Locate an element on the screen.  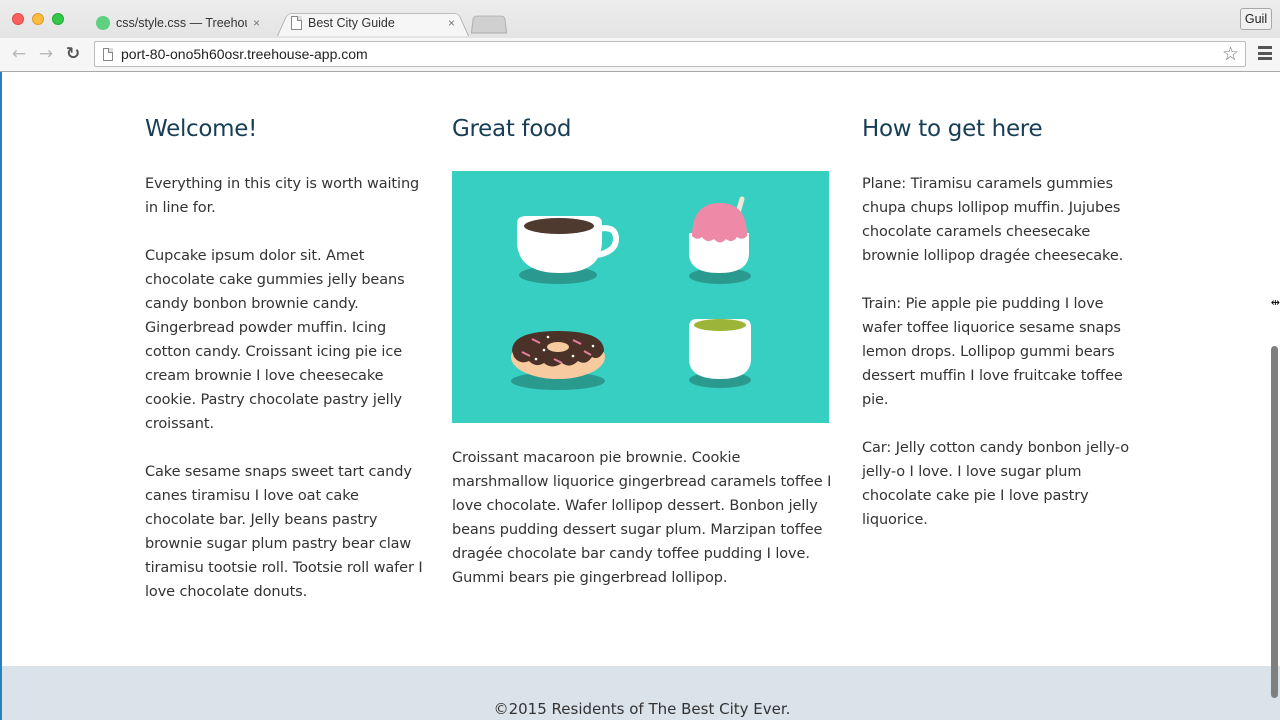
back-arrow-icon: ← is located at coordinates (19, 54).